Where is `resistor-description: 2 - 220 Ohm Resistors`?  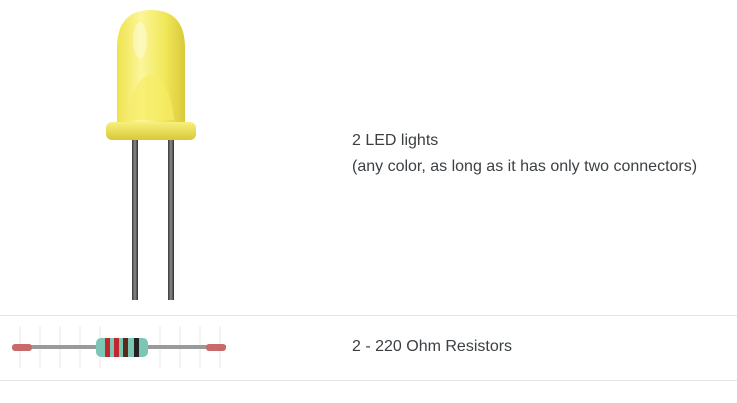
resistor-description: 2 - 220 Ohm Resistors is located at coordinates (432, 347).